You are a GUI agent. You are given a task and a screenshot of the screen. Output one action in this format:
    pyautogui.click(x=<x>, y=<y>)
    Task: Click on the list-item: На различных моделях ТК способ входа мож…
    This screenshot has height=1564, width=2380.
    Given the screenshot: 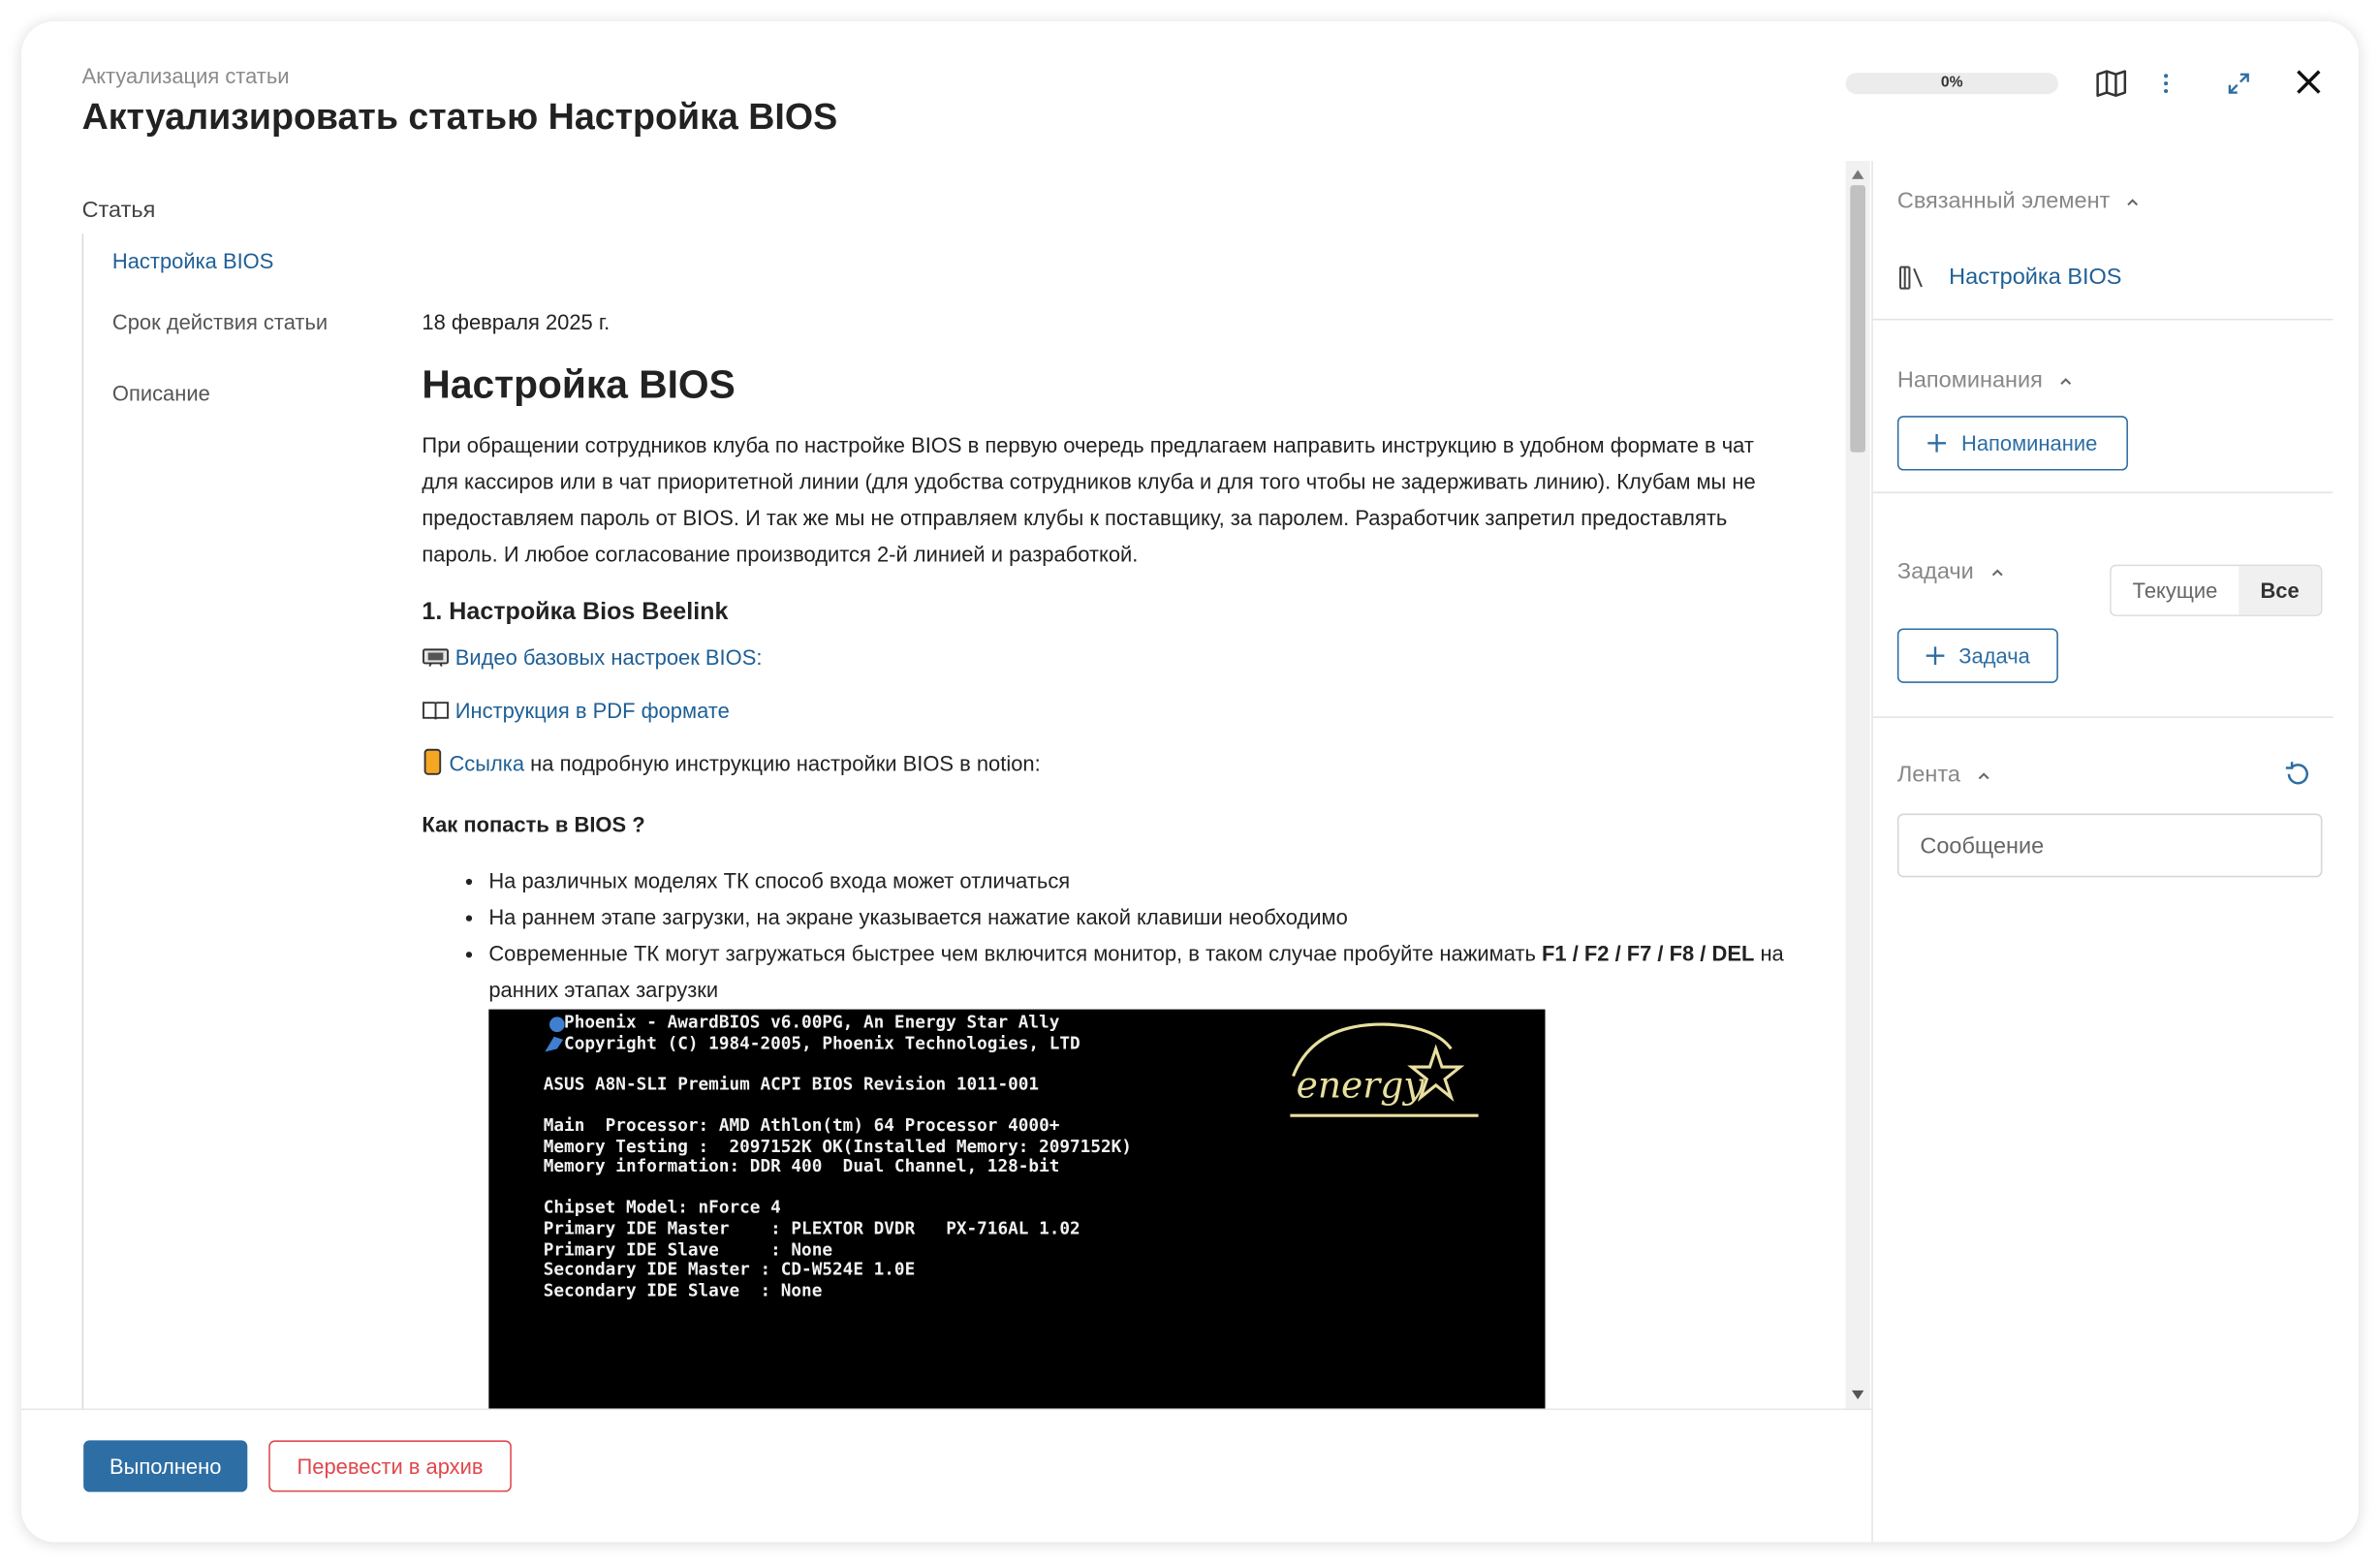 What is the action you would take?
    pyautogui.click(x=1141, y=880)
    